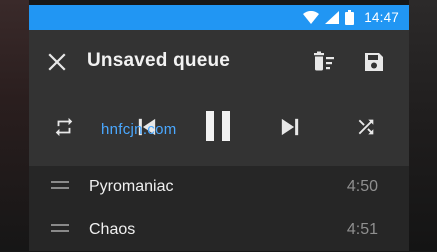  What do you see at coordinates (139, 129) in the screenshot?
I see `watermark-text: hnfcjn.com` at bounding box center [139, 129].